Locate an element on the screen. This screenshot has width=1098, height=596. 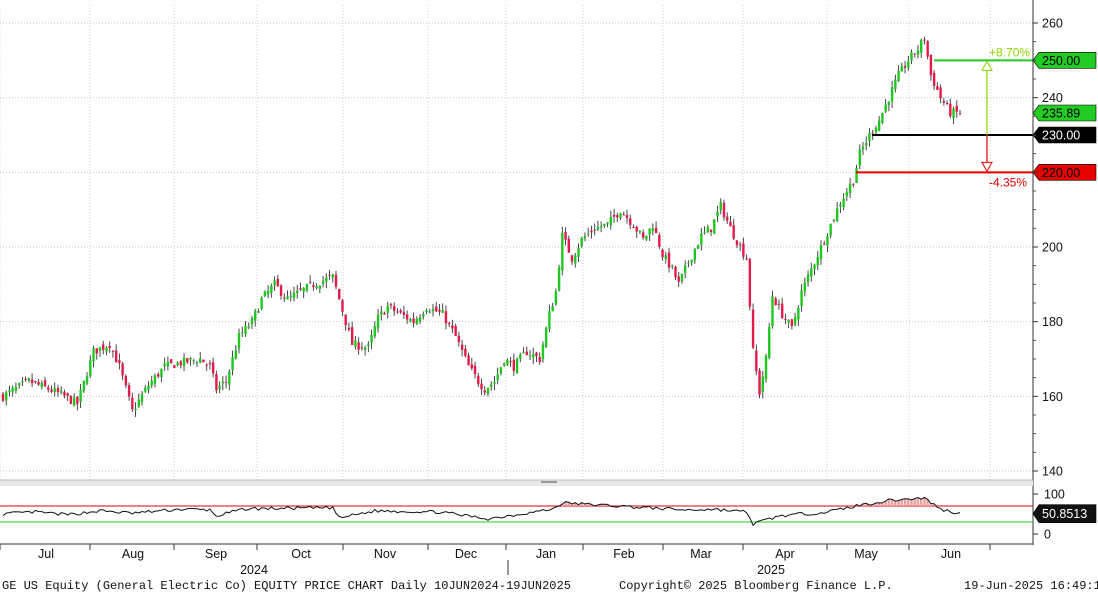
last-price-label: 235.89 is located at coordinates (1061, 114).